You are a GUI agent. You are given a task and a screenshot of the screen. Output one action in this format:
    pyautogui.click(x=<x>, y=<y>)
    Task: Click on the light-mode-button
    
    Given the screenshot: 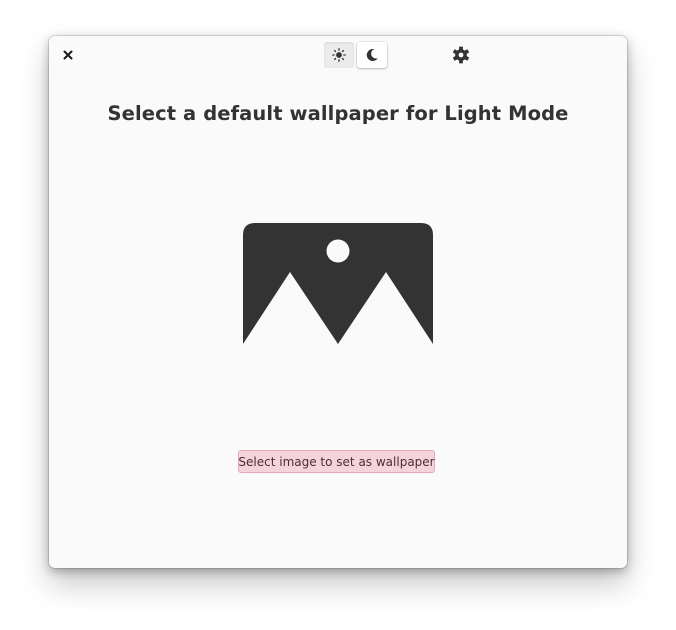 What is the action you would take?
    pyautogui.click(x=339, y=55)
    